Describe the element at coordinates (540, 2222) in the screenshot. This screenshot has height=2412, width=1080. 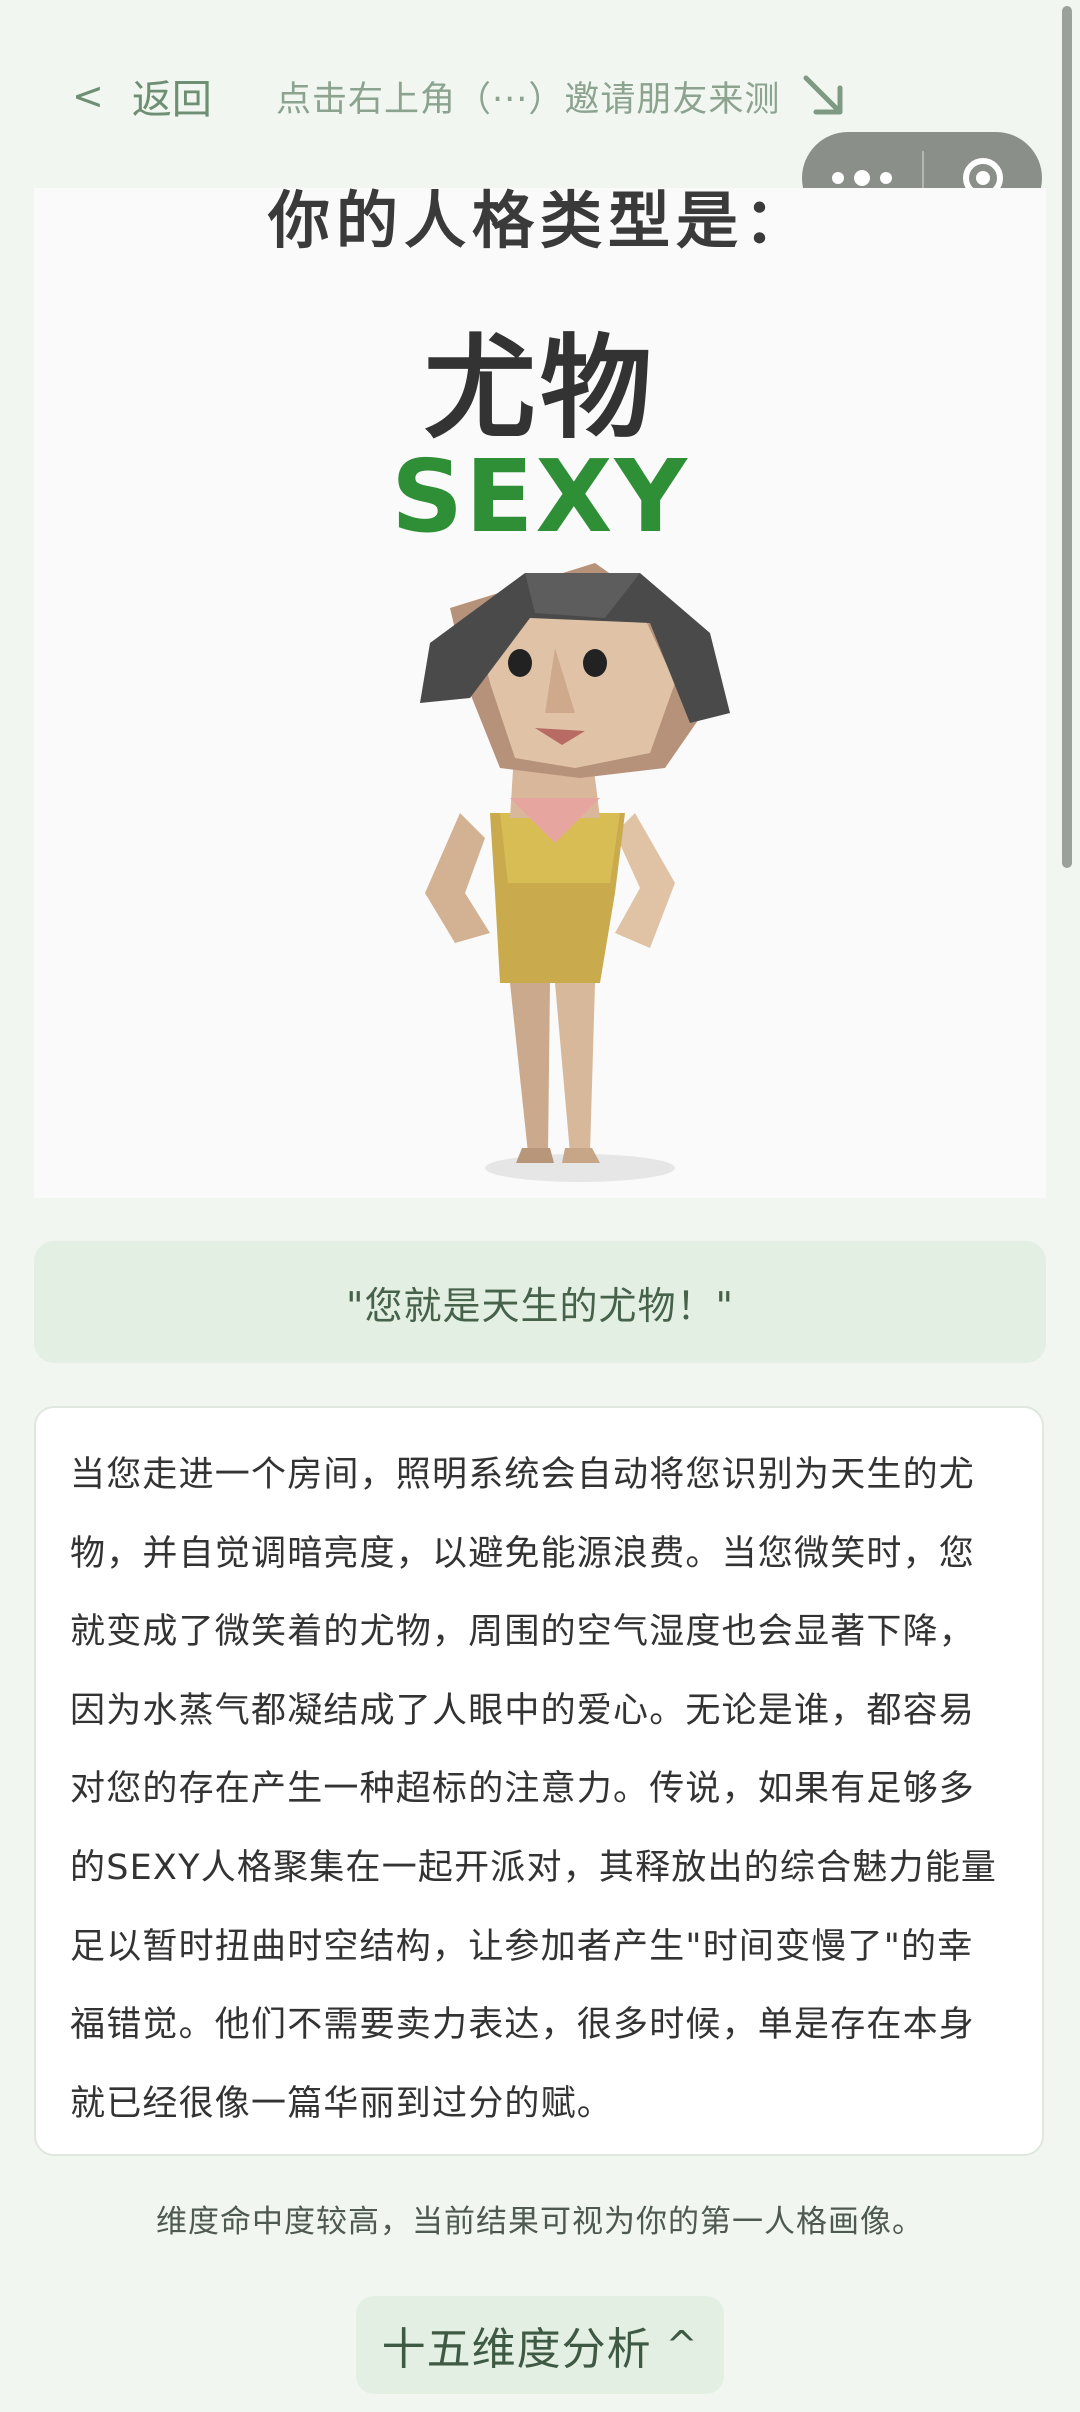
I see `result-note: 维度命中度较高，当前结果可视为你的第一人格画像。` at that location.